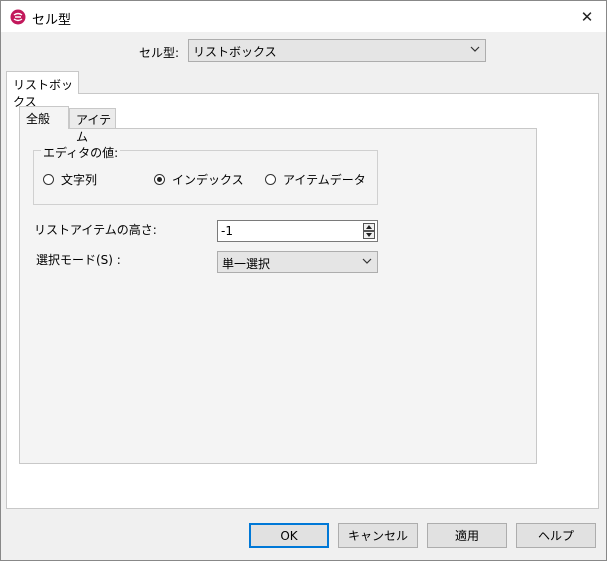 The height and width of the screenshot is (561, 607). I want to click on close-icon: ✕, so click(587, 16).